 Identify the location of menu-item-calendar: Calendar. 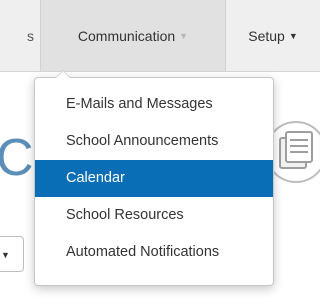
(154, 178).